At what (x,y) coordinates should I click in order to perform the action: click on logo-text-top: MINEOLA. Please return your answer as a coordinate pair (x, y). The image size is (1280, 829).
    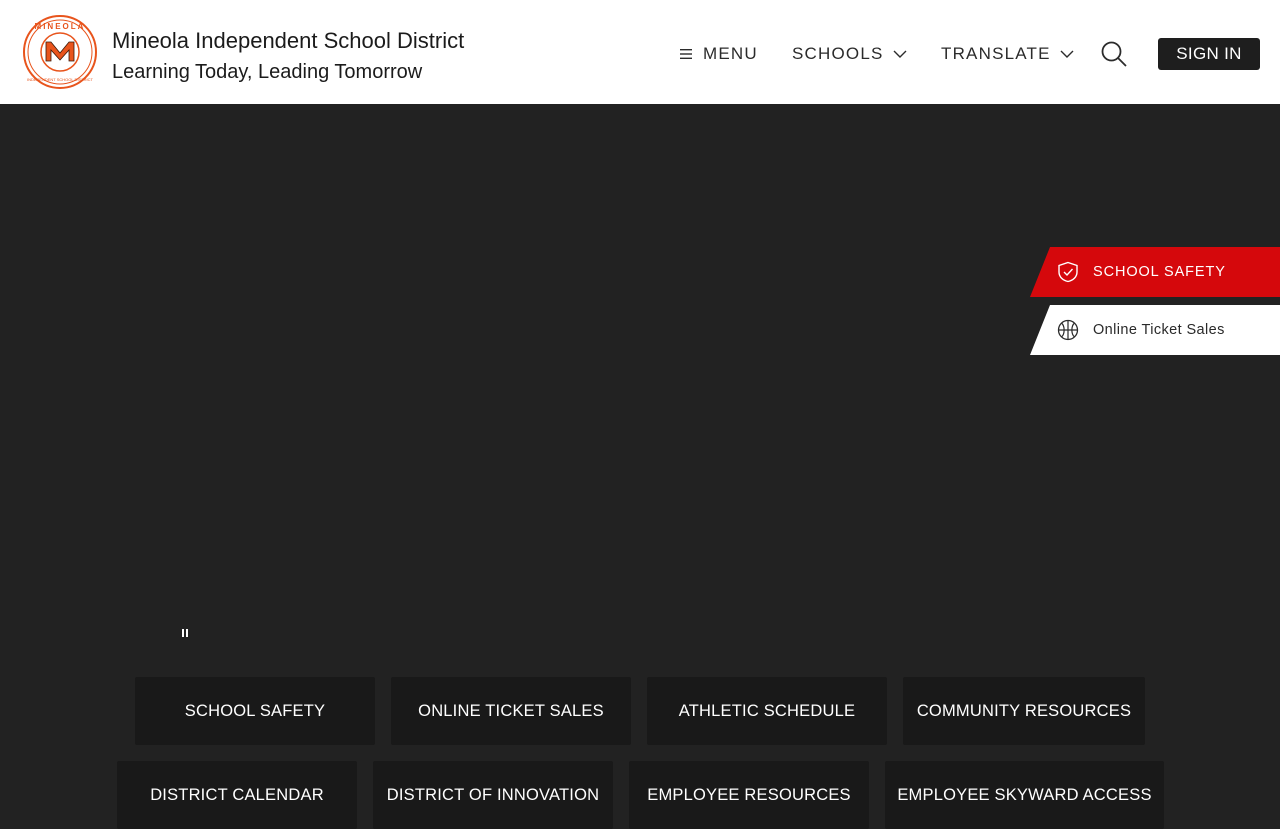
    Looking at the image, I should click on (60, 26).